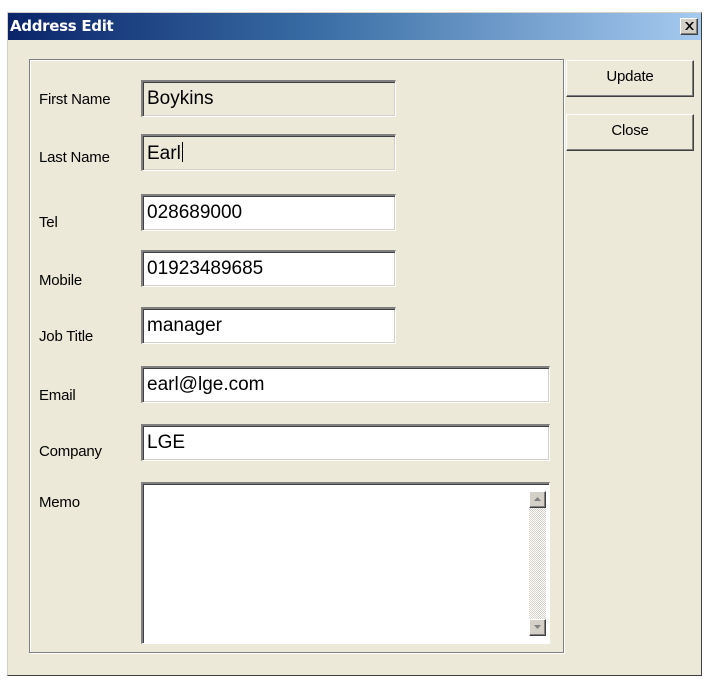 The image size is (707, 681). I want to click on arrow-up-icon, so click(537, 499).